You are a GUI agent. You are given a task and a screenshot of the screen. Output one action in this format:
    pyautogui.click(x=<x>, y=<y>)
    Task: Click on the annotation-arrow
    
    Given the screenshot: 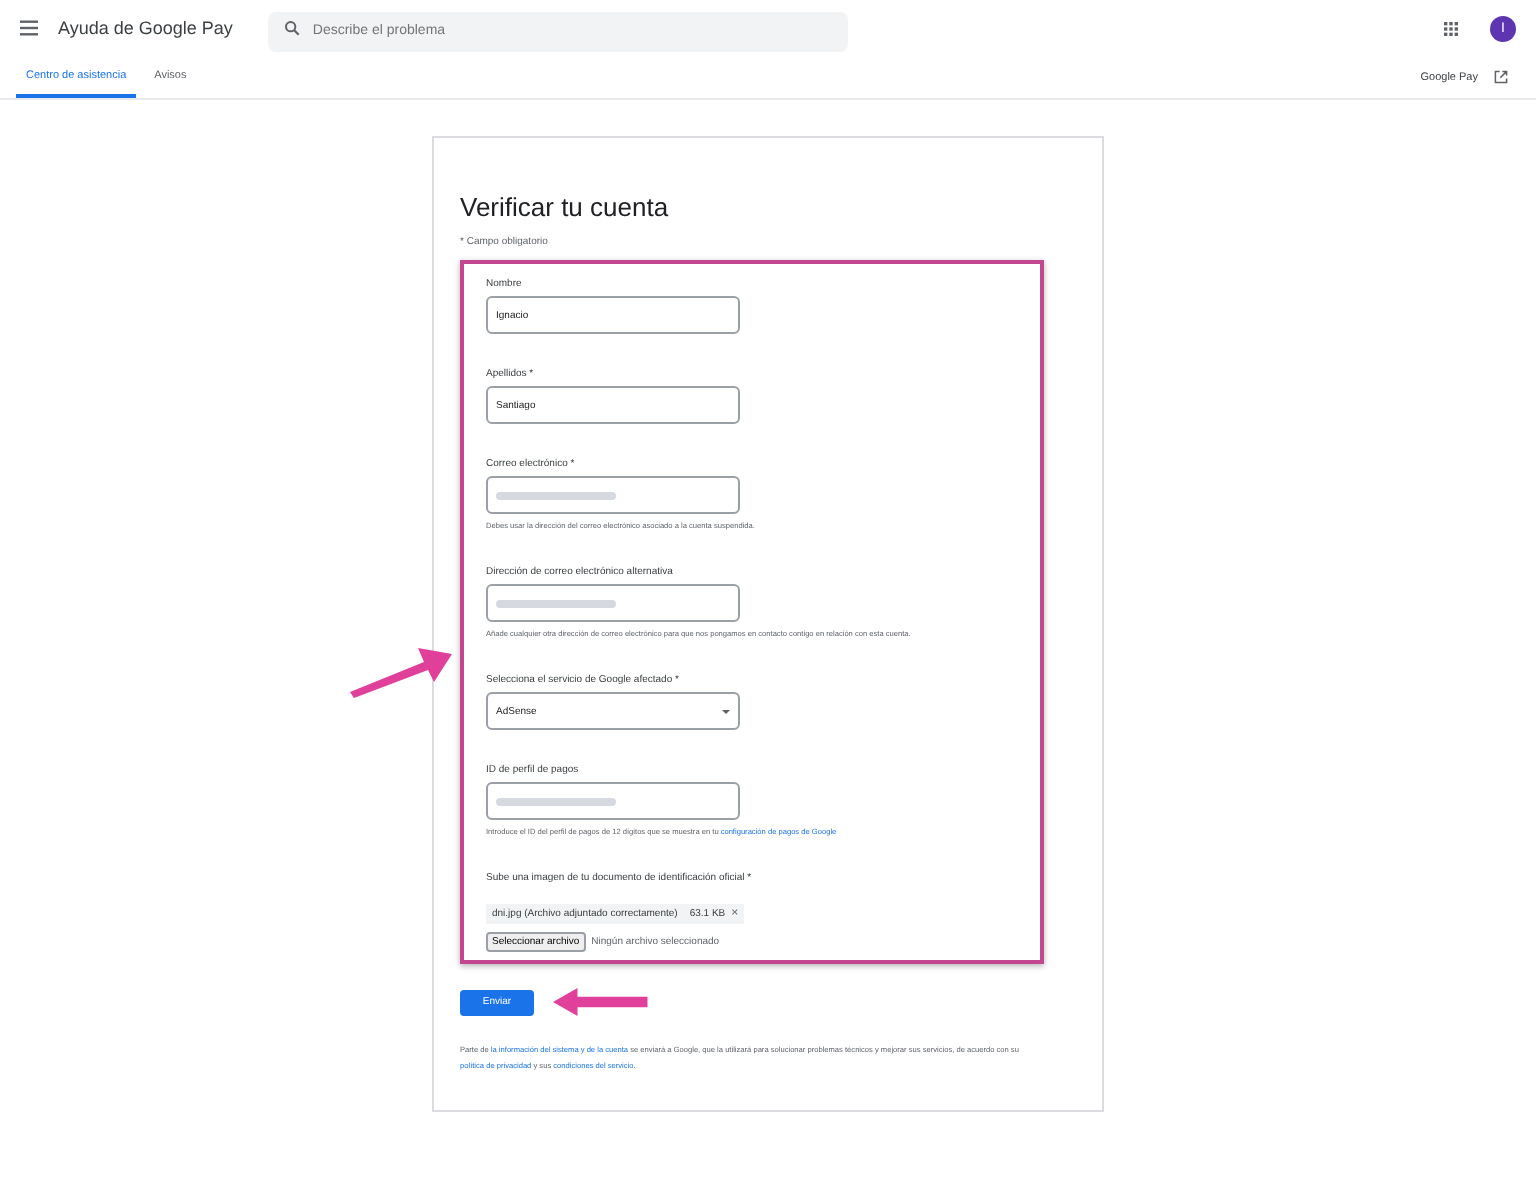 What is the action you would take?
    pyautogui.click(x=602, y=1002)
    